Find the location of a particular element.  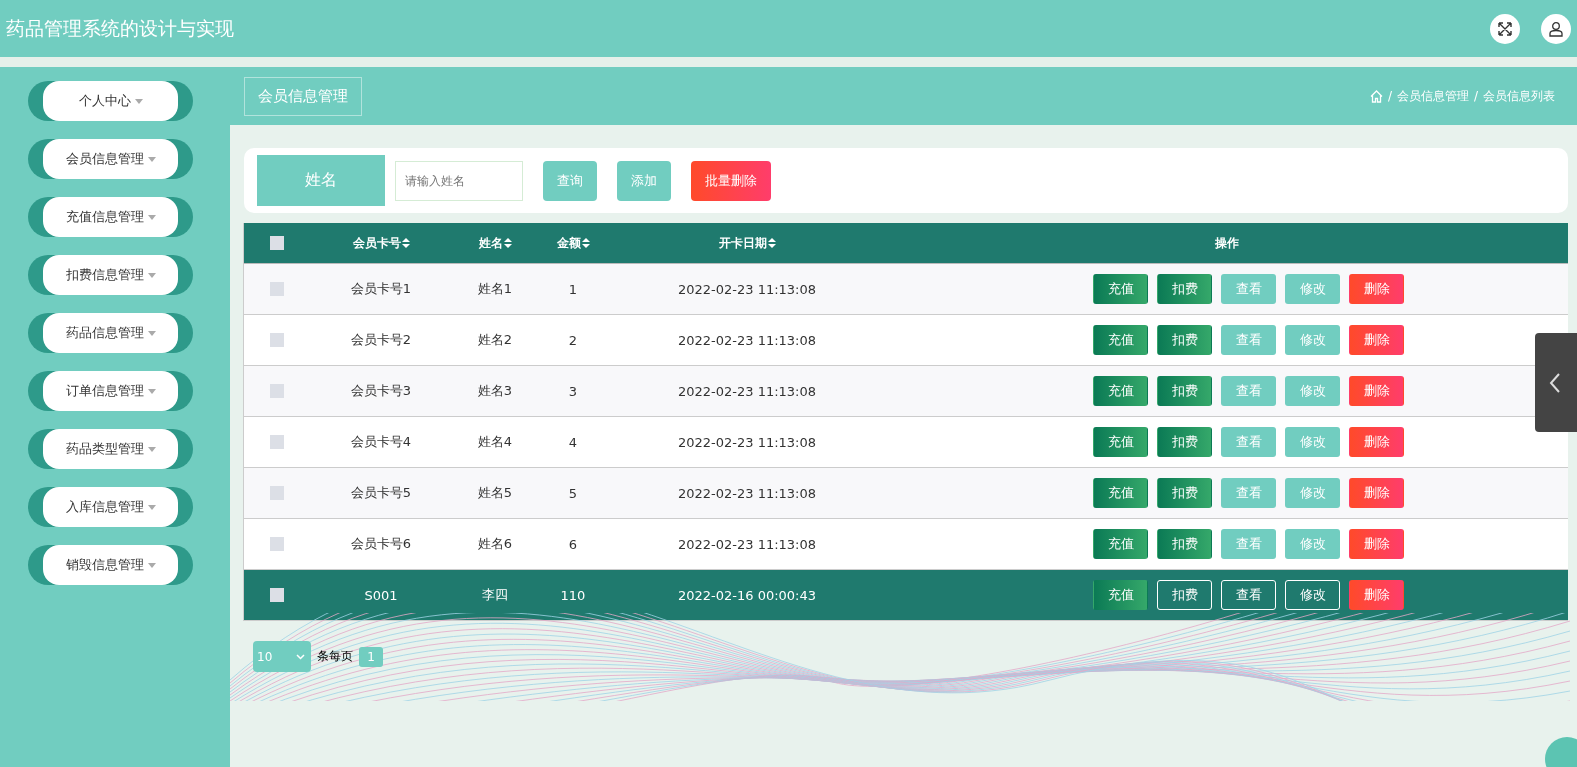

table-cell: 3 is located at coordinates (573, 391).